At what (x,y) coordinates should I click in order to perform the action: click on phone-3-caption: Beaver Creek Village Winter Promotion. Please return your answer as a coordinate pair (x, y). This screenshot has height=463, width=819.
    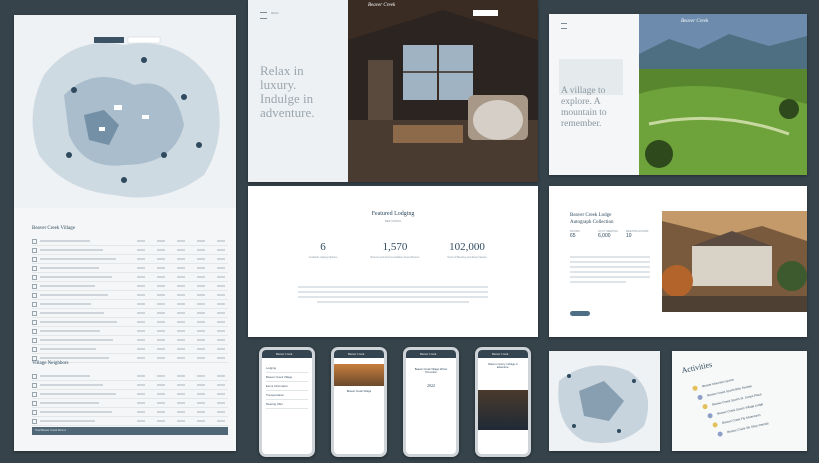
    Looking at the image, I should click on (431, 371).